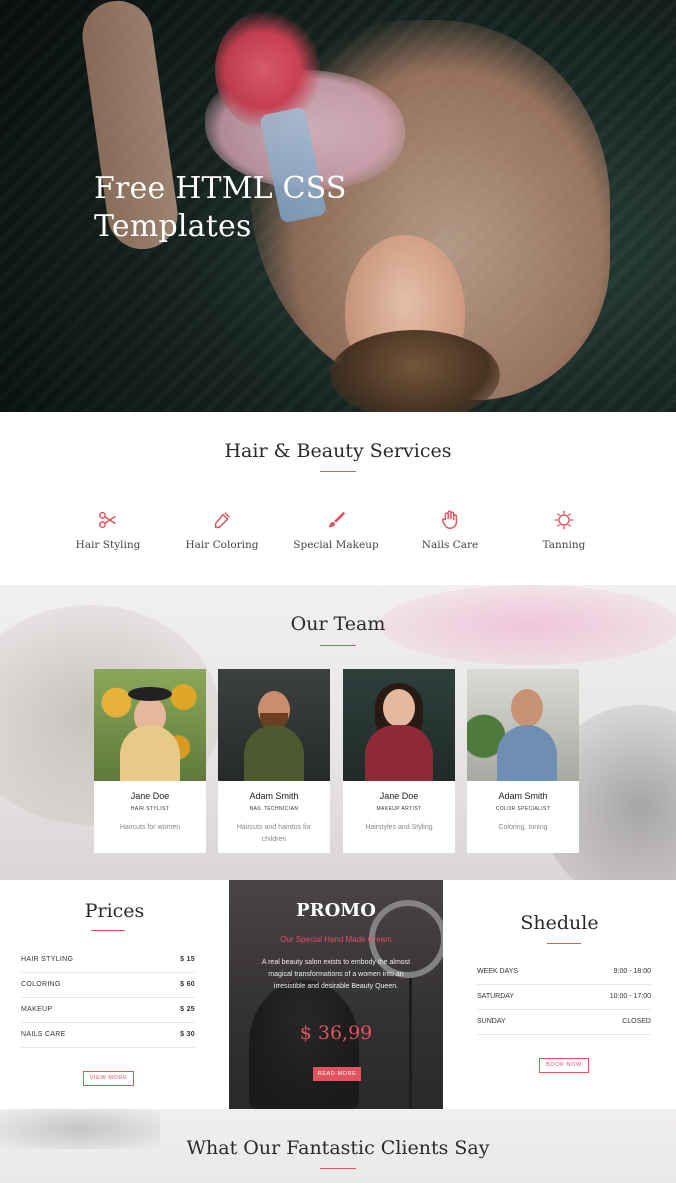 The width and height of the screenshot is (676, 1183). I want to click on team-member-role: MAKEUP ARTIST, so click(399, 809).